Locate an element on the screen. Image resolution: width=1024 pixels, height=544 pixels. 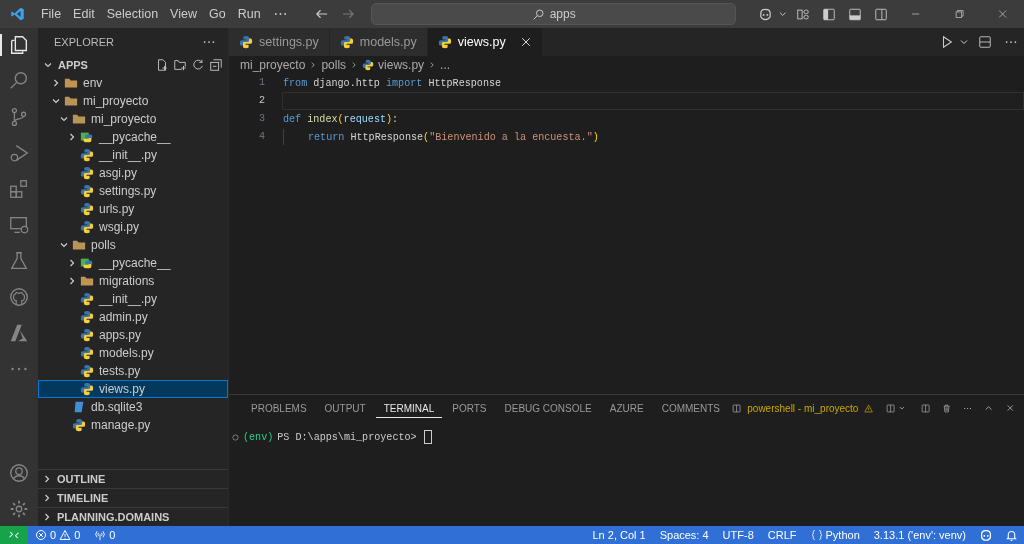
problems-status: 0 0 is located at coordinates (58, 535).